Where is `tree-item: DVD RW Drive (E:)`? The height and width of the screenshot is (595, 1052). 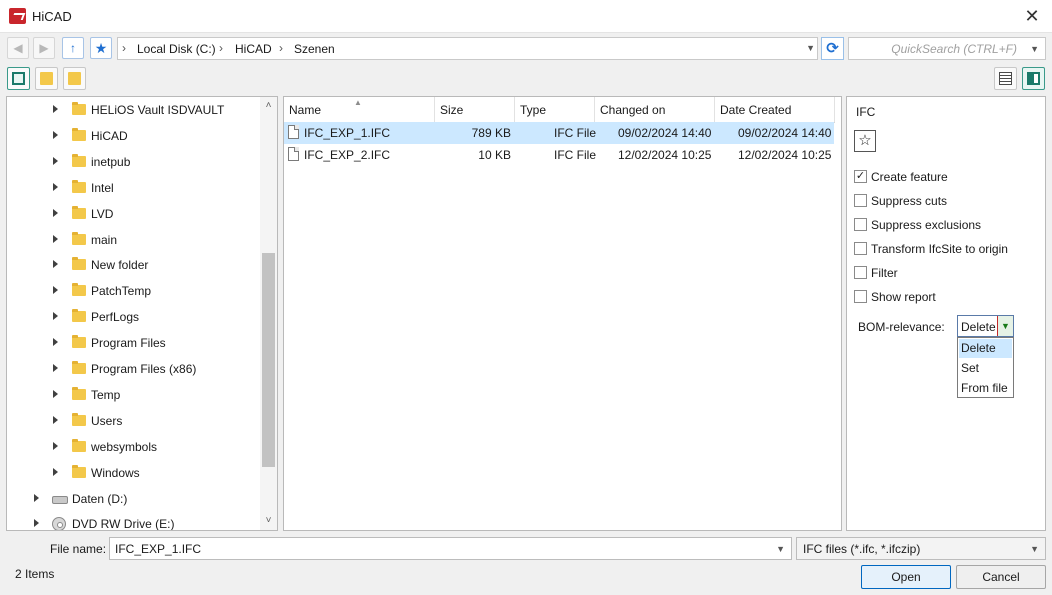 tree-item: DVD RW Drive (E:) is located at coordinates (136, 521).